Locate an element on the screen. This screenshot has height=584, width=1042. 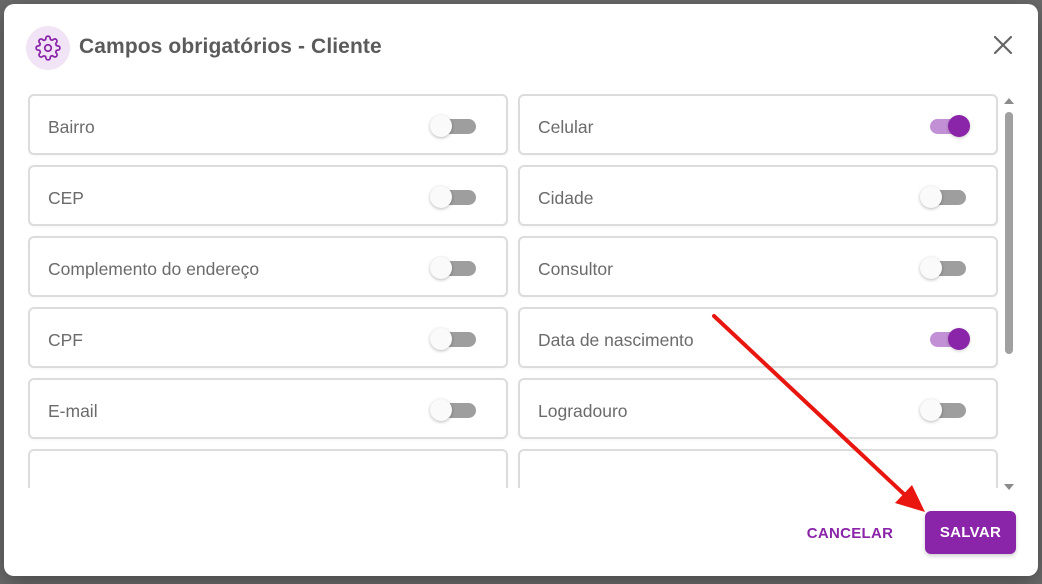
field-card-cpf: CPF is located at coordinates (268, 337).